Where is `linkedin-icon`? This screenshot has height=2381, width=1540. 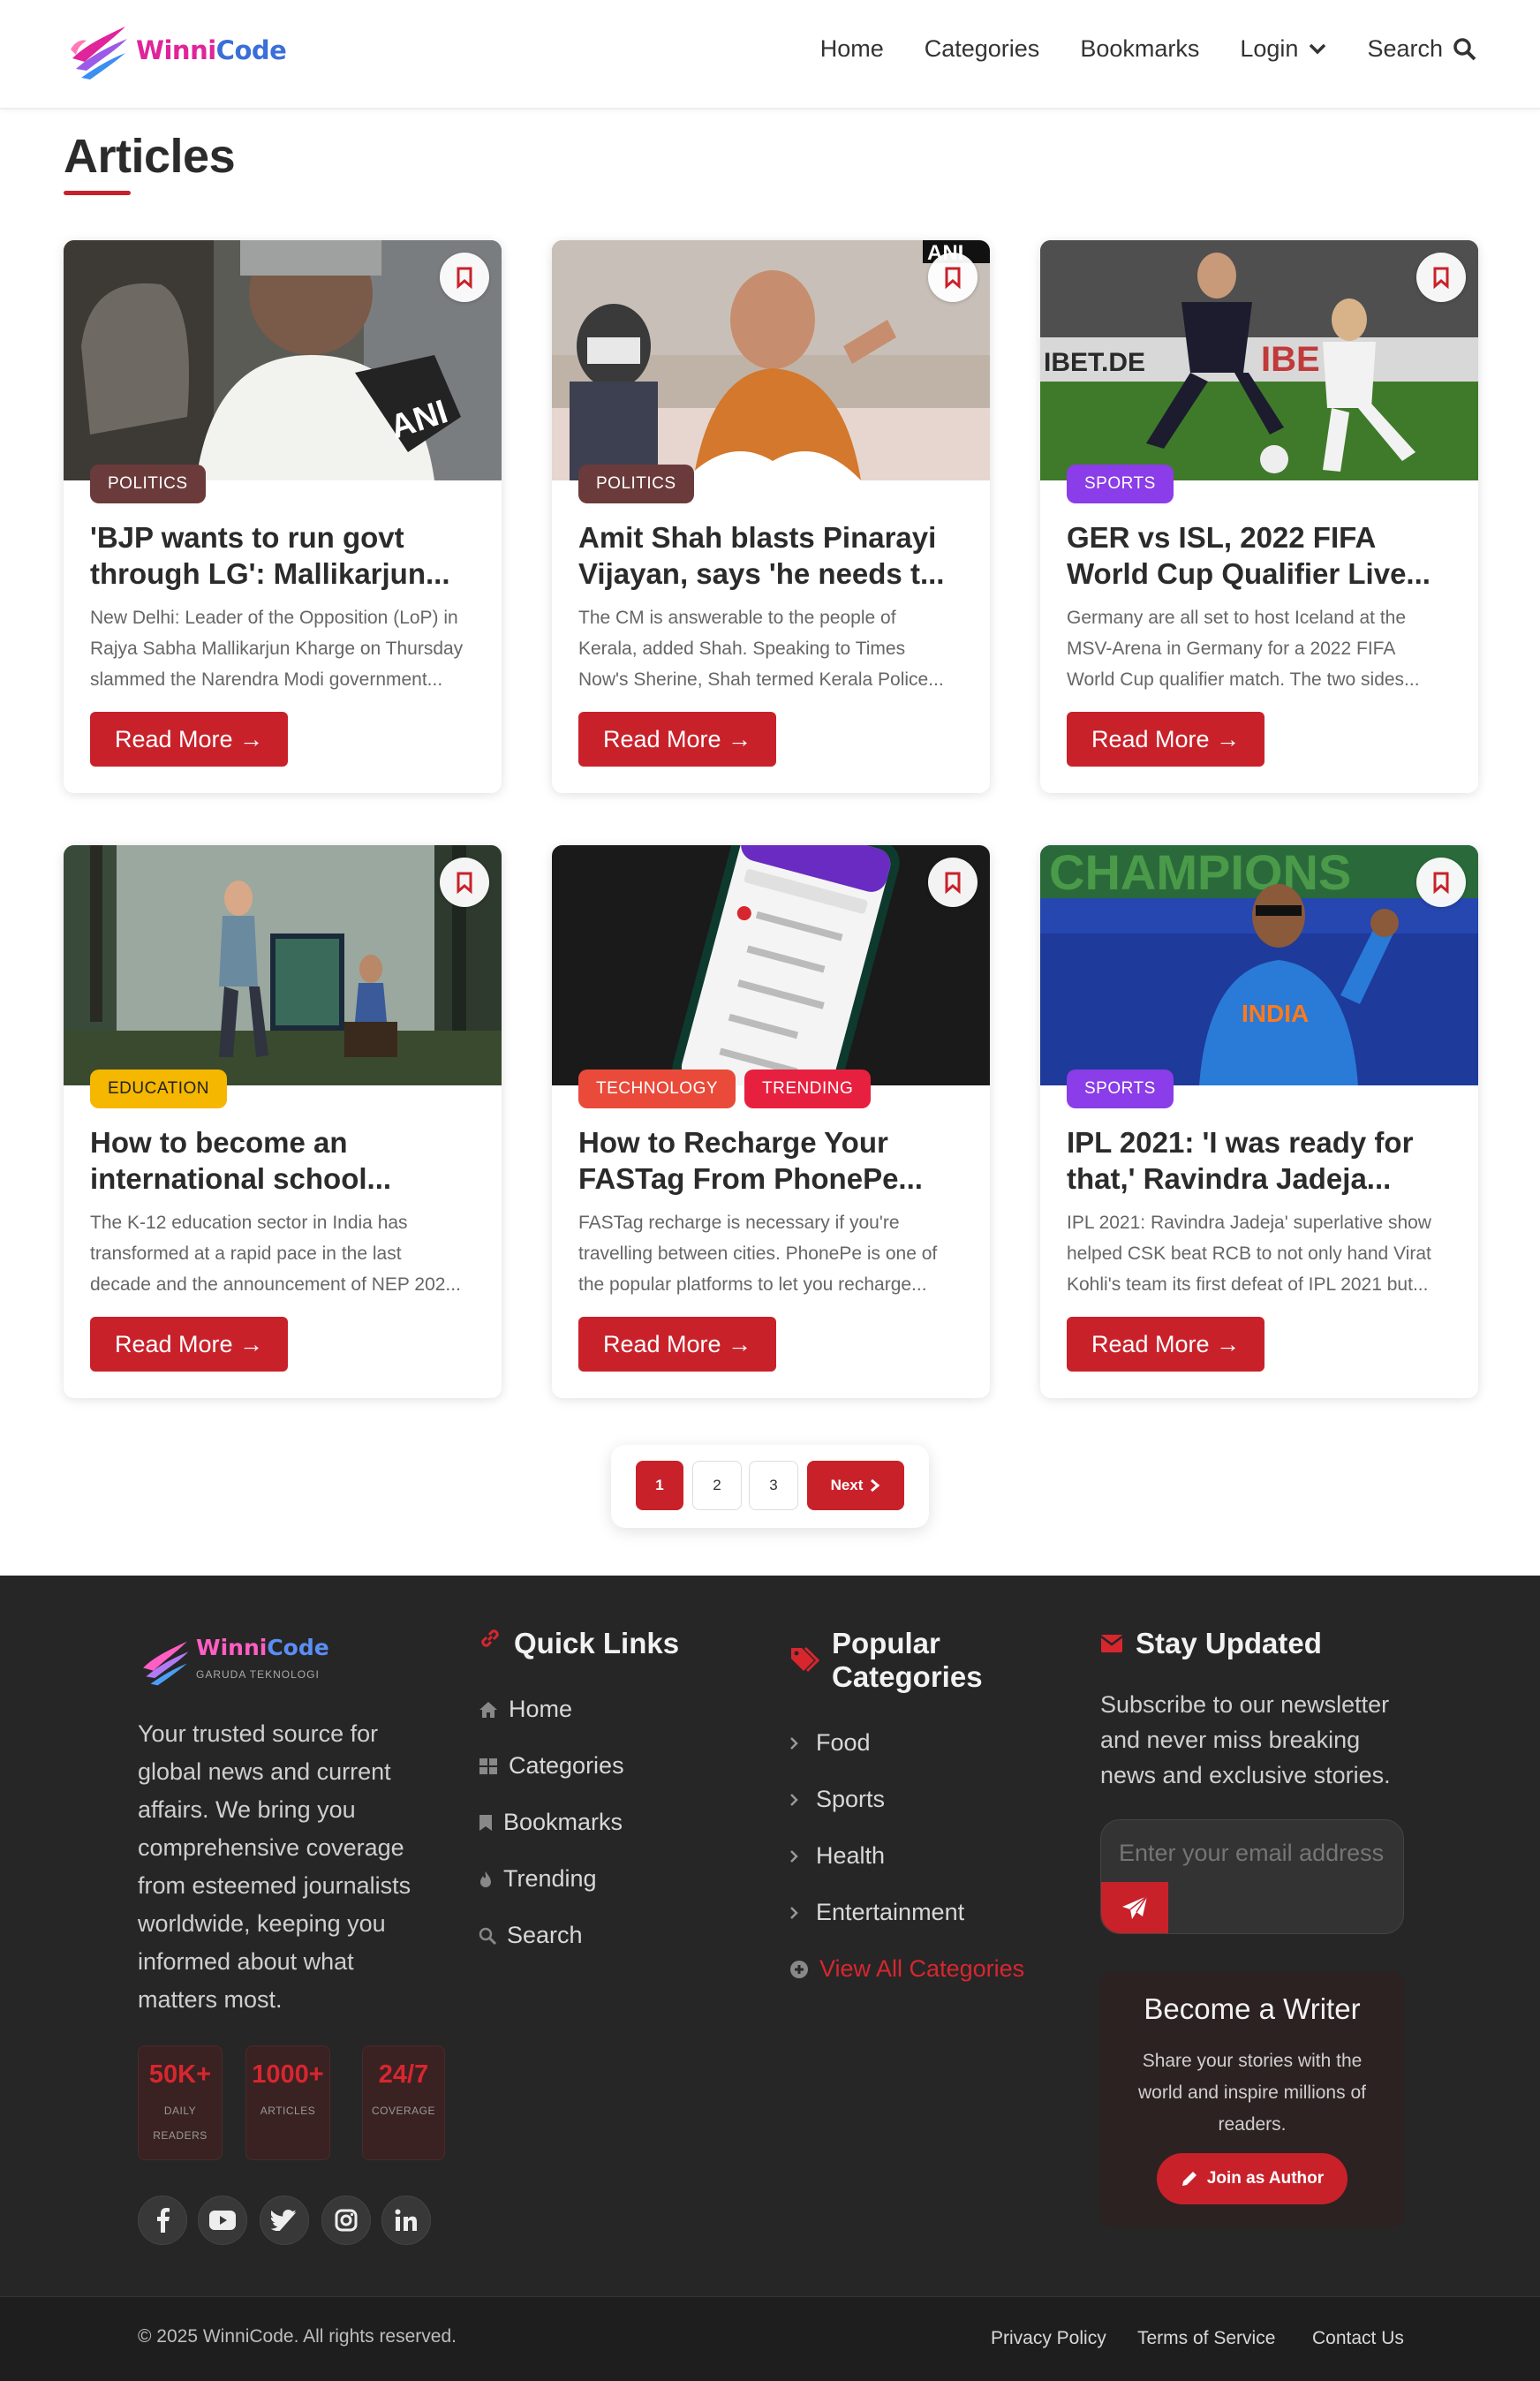 linkedin-icon is located at coordinates (406, 2220).